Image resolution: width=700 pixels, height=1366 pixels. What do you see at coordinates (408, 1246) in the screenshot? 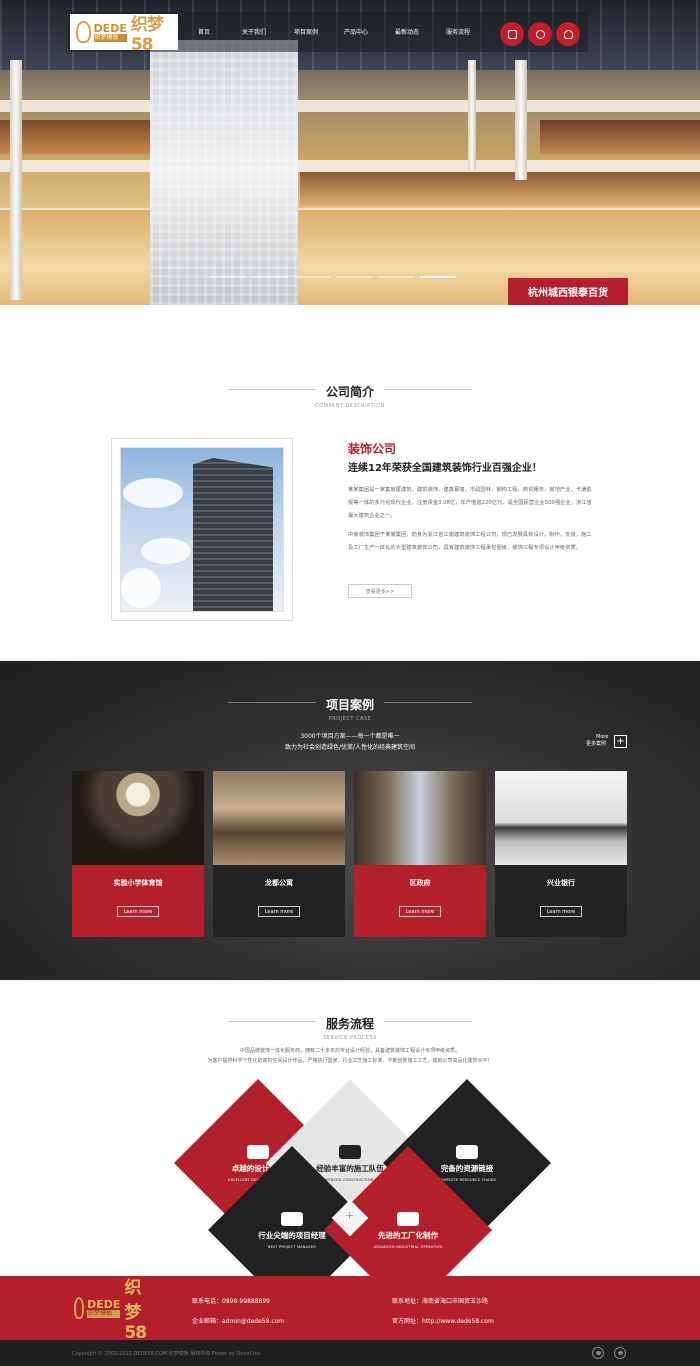
I see `step-subtitle: ADVANCED INDUSTRIAL OPERATION` at bounding box center [408, 1246].